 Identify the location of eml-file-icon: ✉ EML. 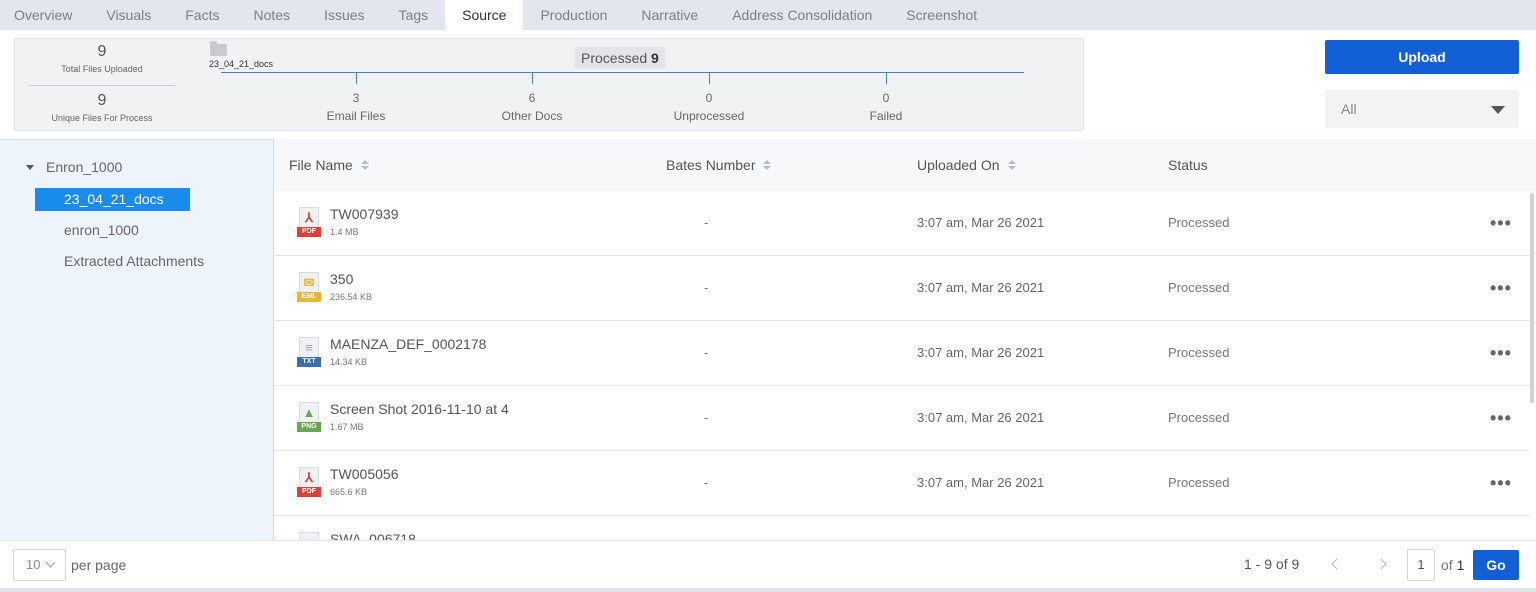
(309, 288).